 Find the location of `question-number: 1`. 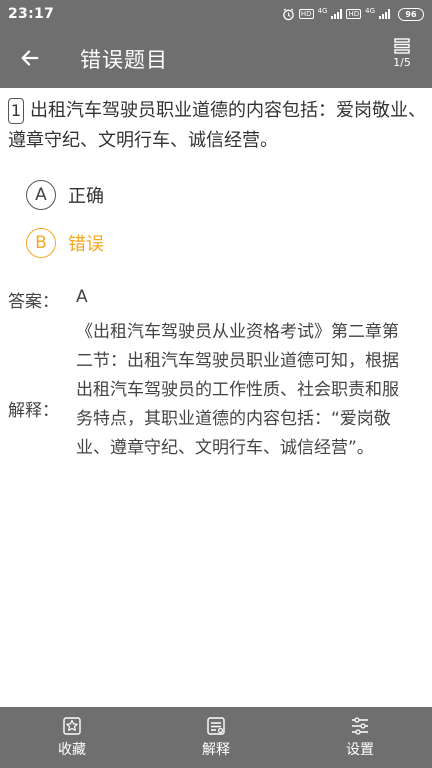

question-number: 1 is located at coordinates (16, 111).